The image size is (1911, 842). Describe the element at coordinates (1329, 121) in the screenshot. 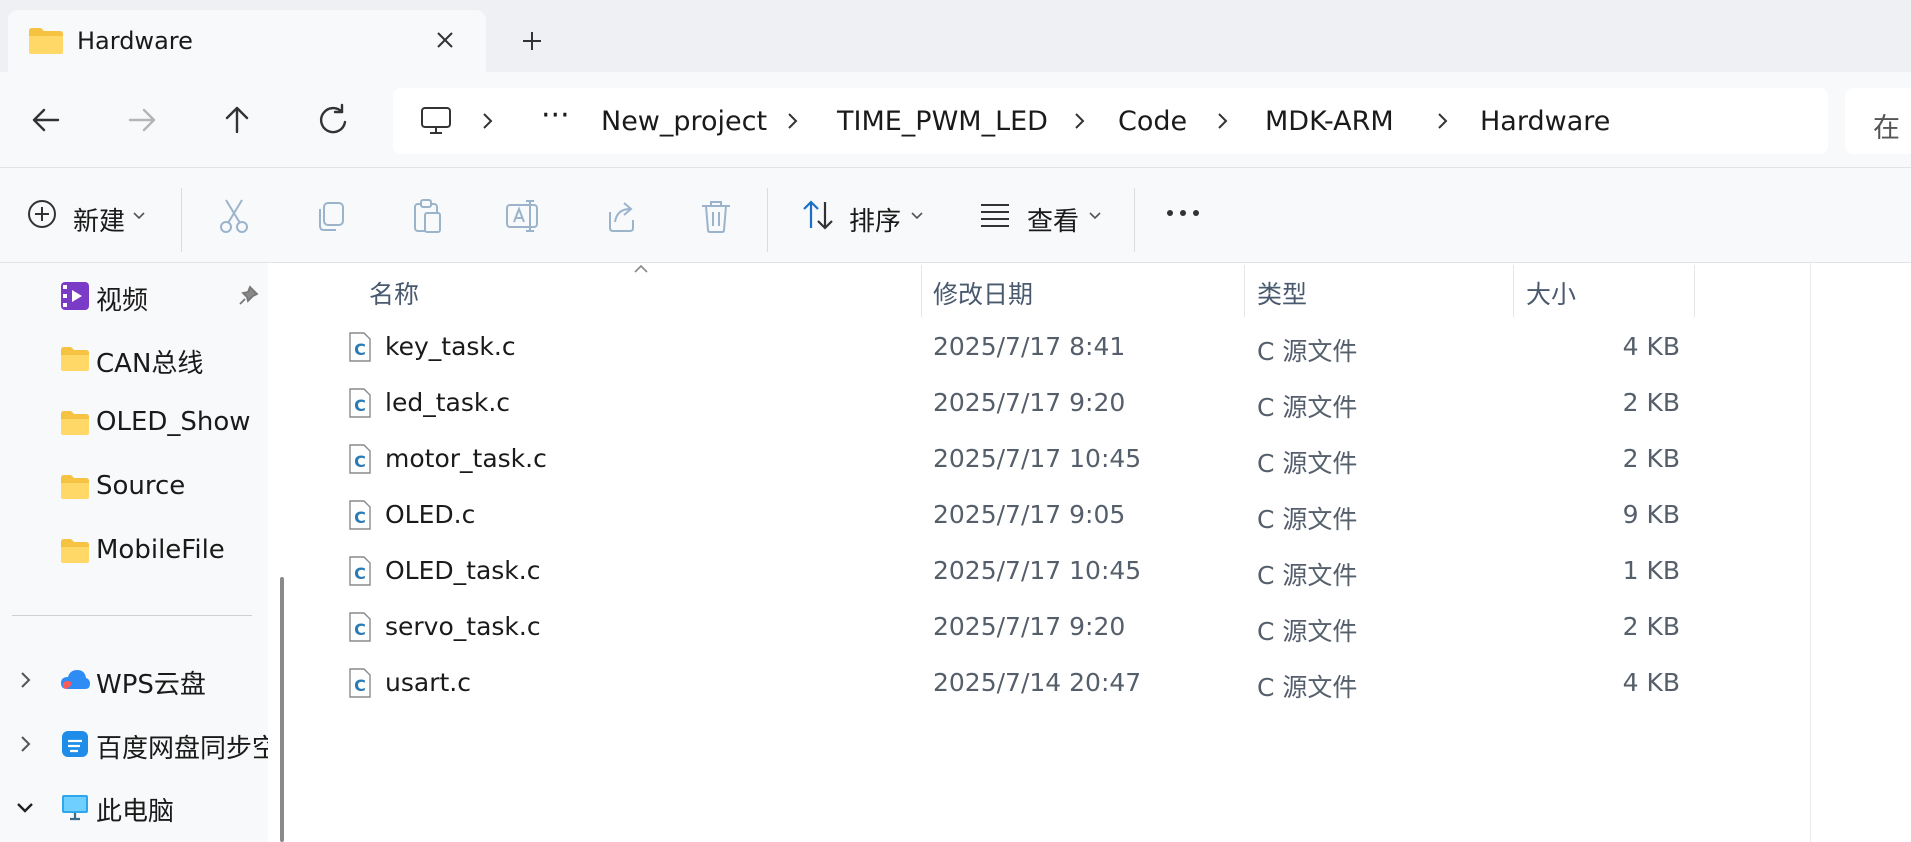

I see `breadcrumb-mdk-arm: MDK-ARM` at that location.